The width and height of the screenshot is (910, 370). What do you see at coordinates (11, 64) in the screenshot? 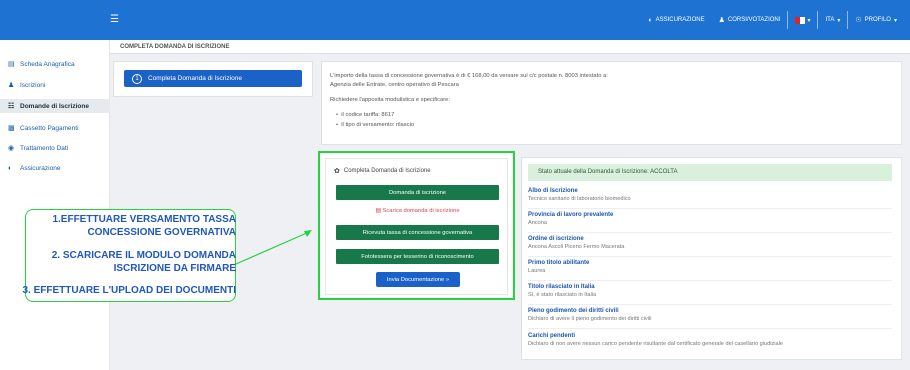
I see `id-card-icon: ▤` at bounding box center [11, 64].